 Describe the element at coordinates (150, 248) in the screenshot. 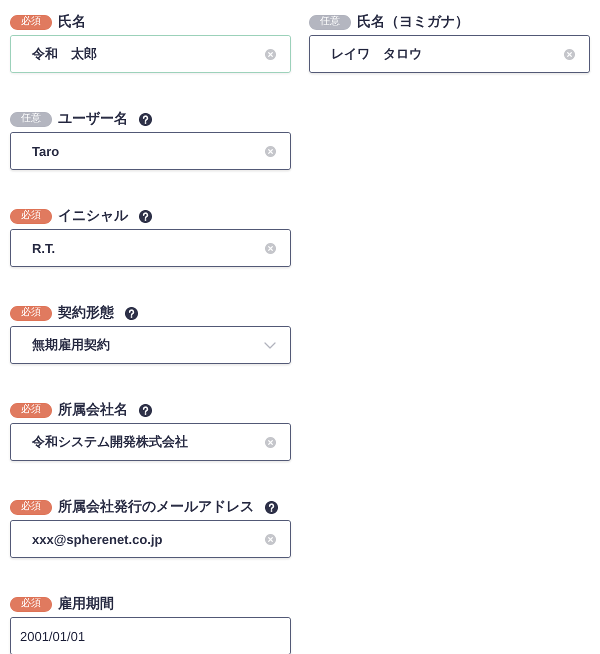

I see `text-input-field: R.T.` at that location.